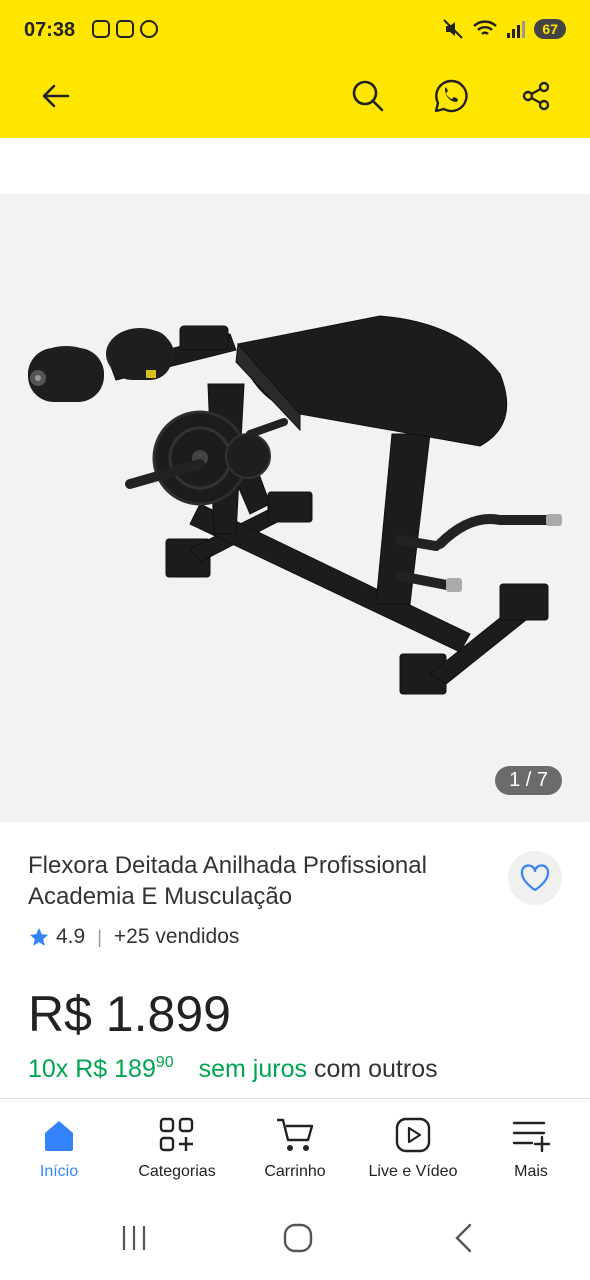 Image resolution: width=590 pixels, height=1280 pixels. Describe the element at coordinates (177, 1171) in the screenshot. I see `tab-label: Categorias` at that location.